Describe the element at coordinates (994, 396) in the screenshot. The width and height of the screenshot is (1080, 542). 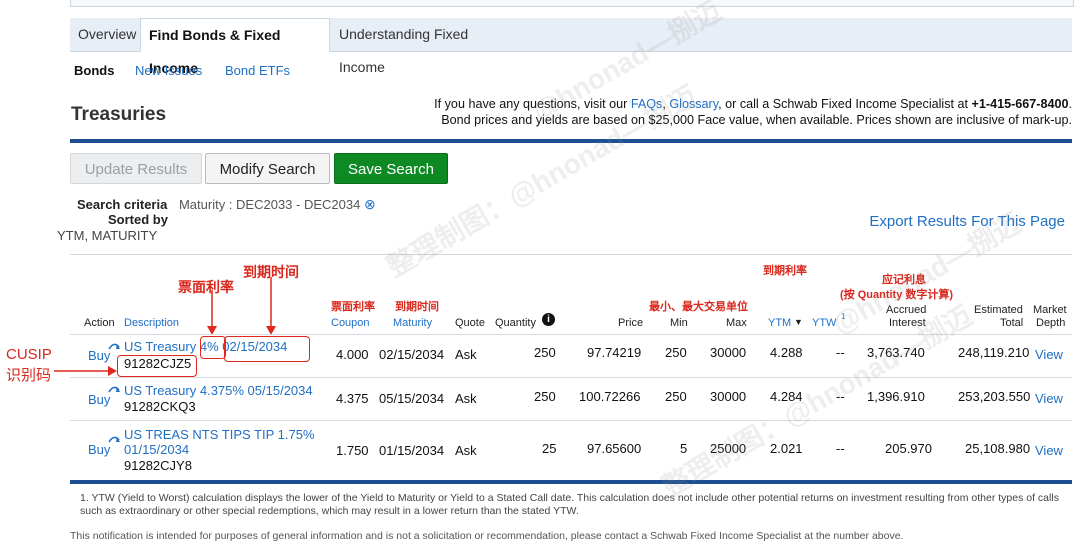
I see `total-value: 253,203.550` at that location.